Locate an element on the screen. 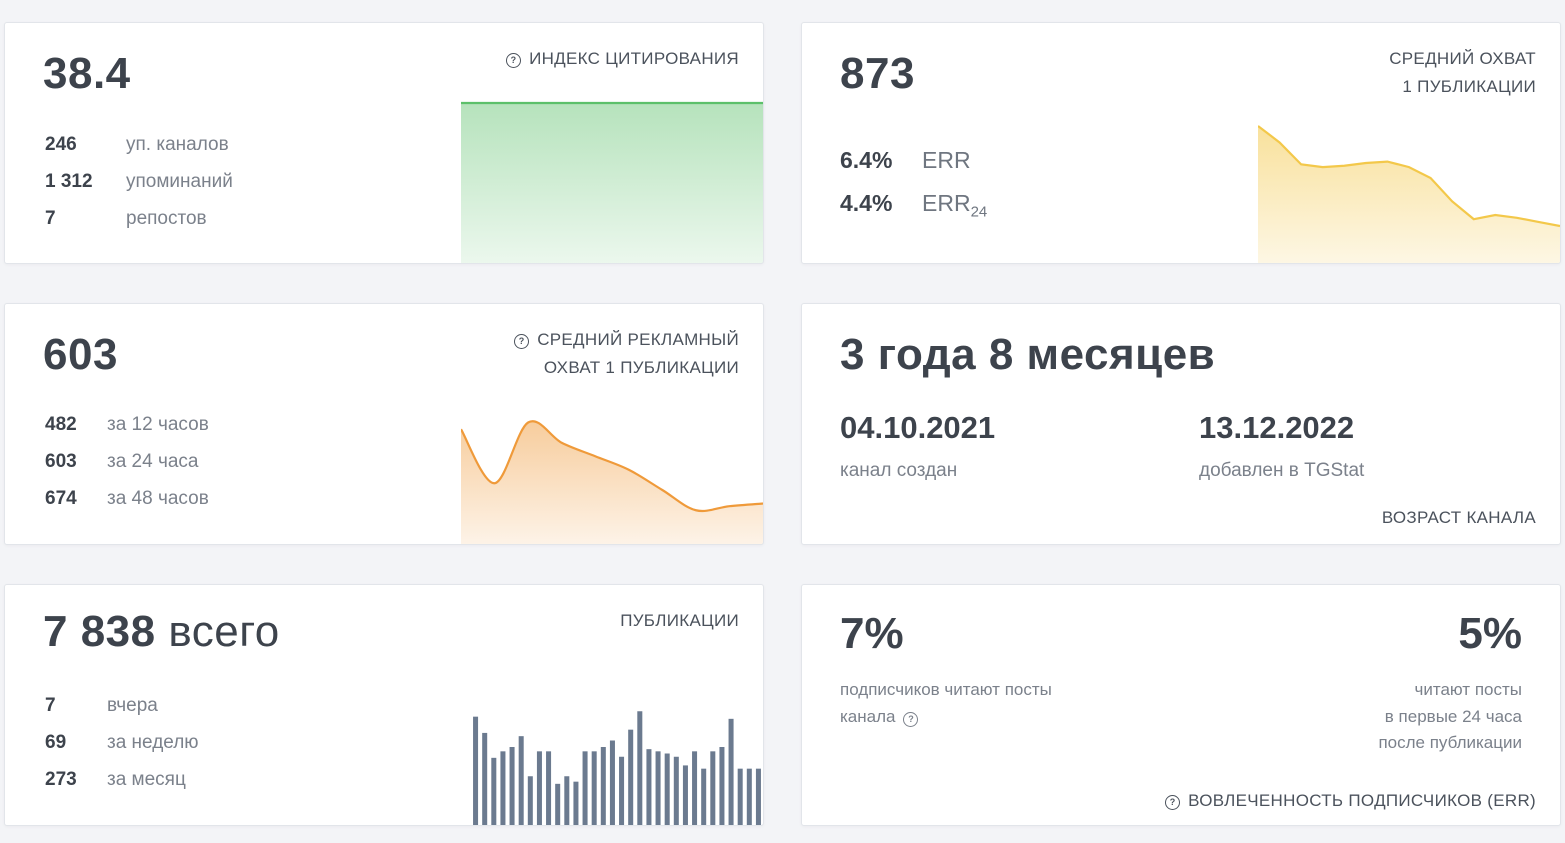 The height and width of the screenshot is (843, 1565). stat-value: 246 is located at coordinates (61, 144).